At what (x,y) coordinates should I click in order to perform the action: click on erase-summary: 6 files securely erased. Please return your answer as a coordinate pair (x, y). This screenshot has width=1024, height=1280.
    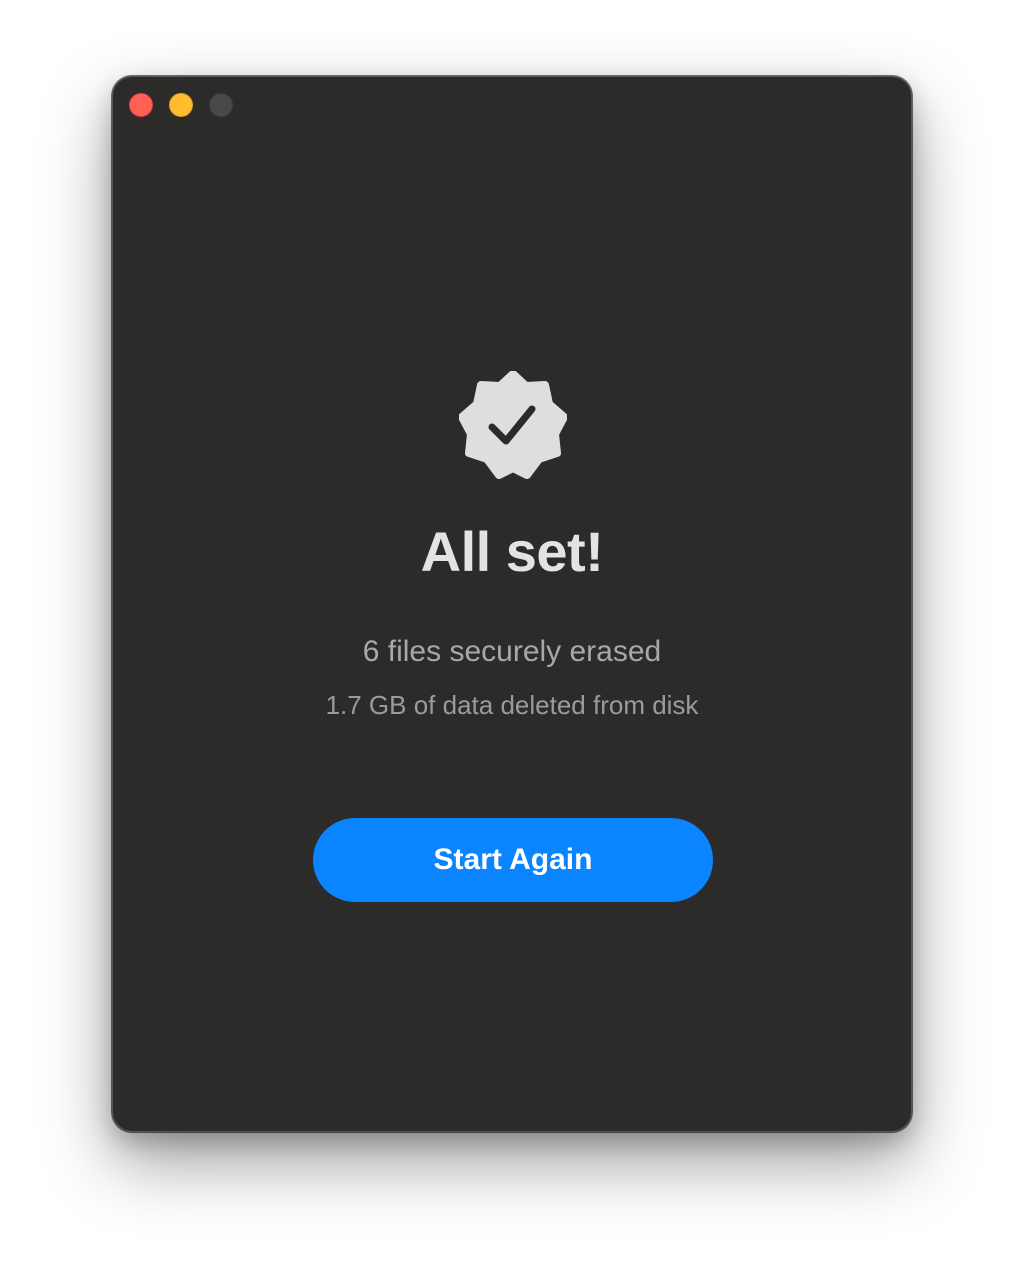
    Looking at the image, I should click on (512, 651).